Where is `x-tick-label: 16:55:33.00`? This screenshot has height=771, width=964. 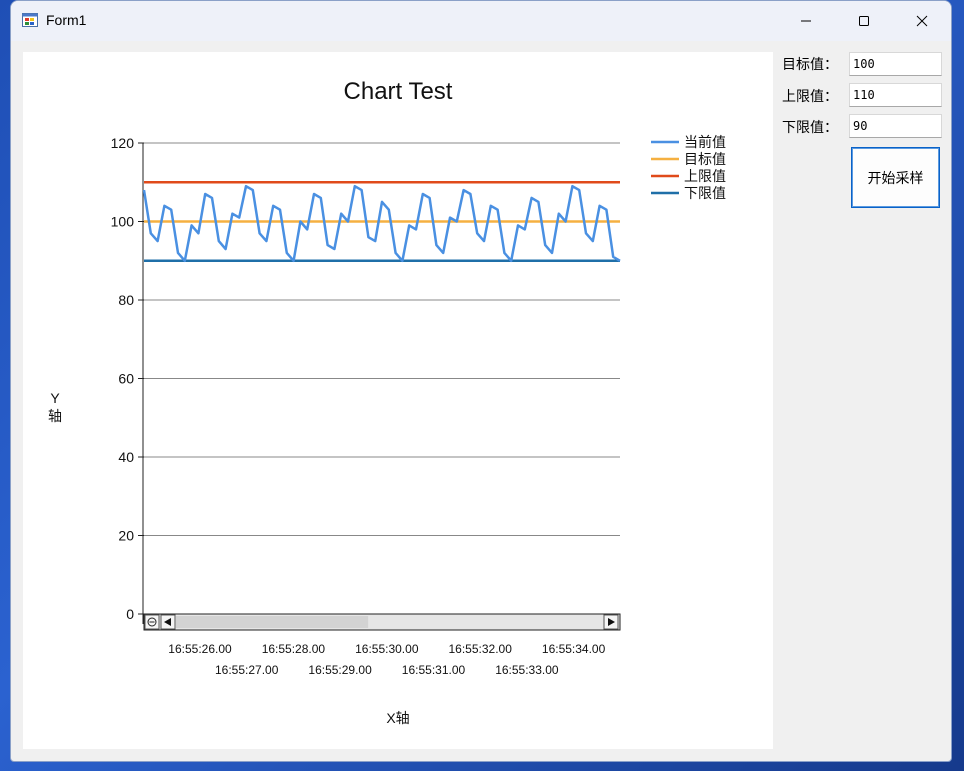
x-tick-label: 16:55:33.00 is located at coordinates (527, 670).